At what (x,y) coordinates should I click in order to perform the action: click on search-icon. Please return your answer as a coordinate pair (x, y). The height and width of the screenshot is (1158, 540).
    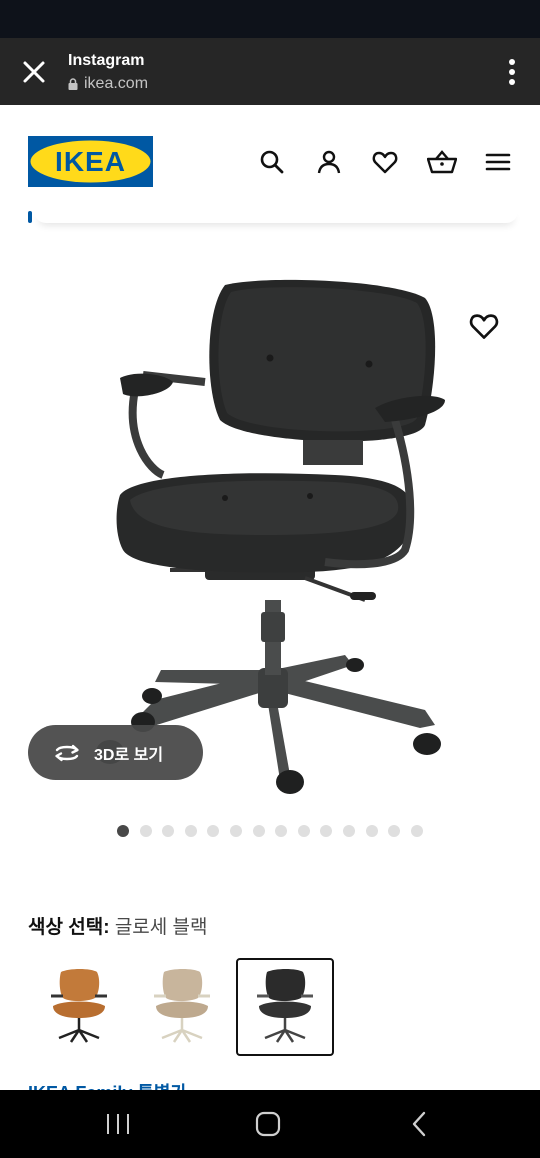
    Looking at the image, I should click on (272, 162).